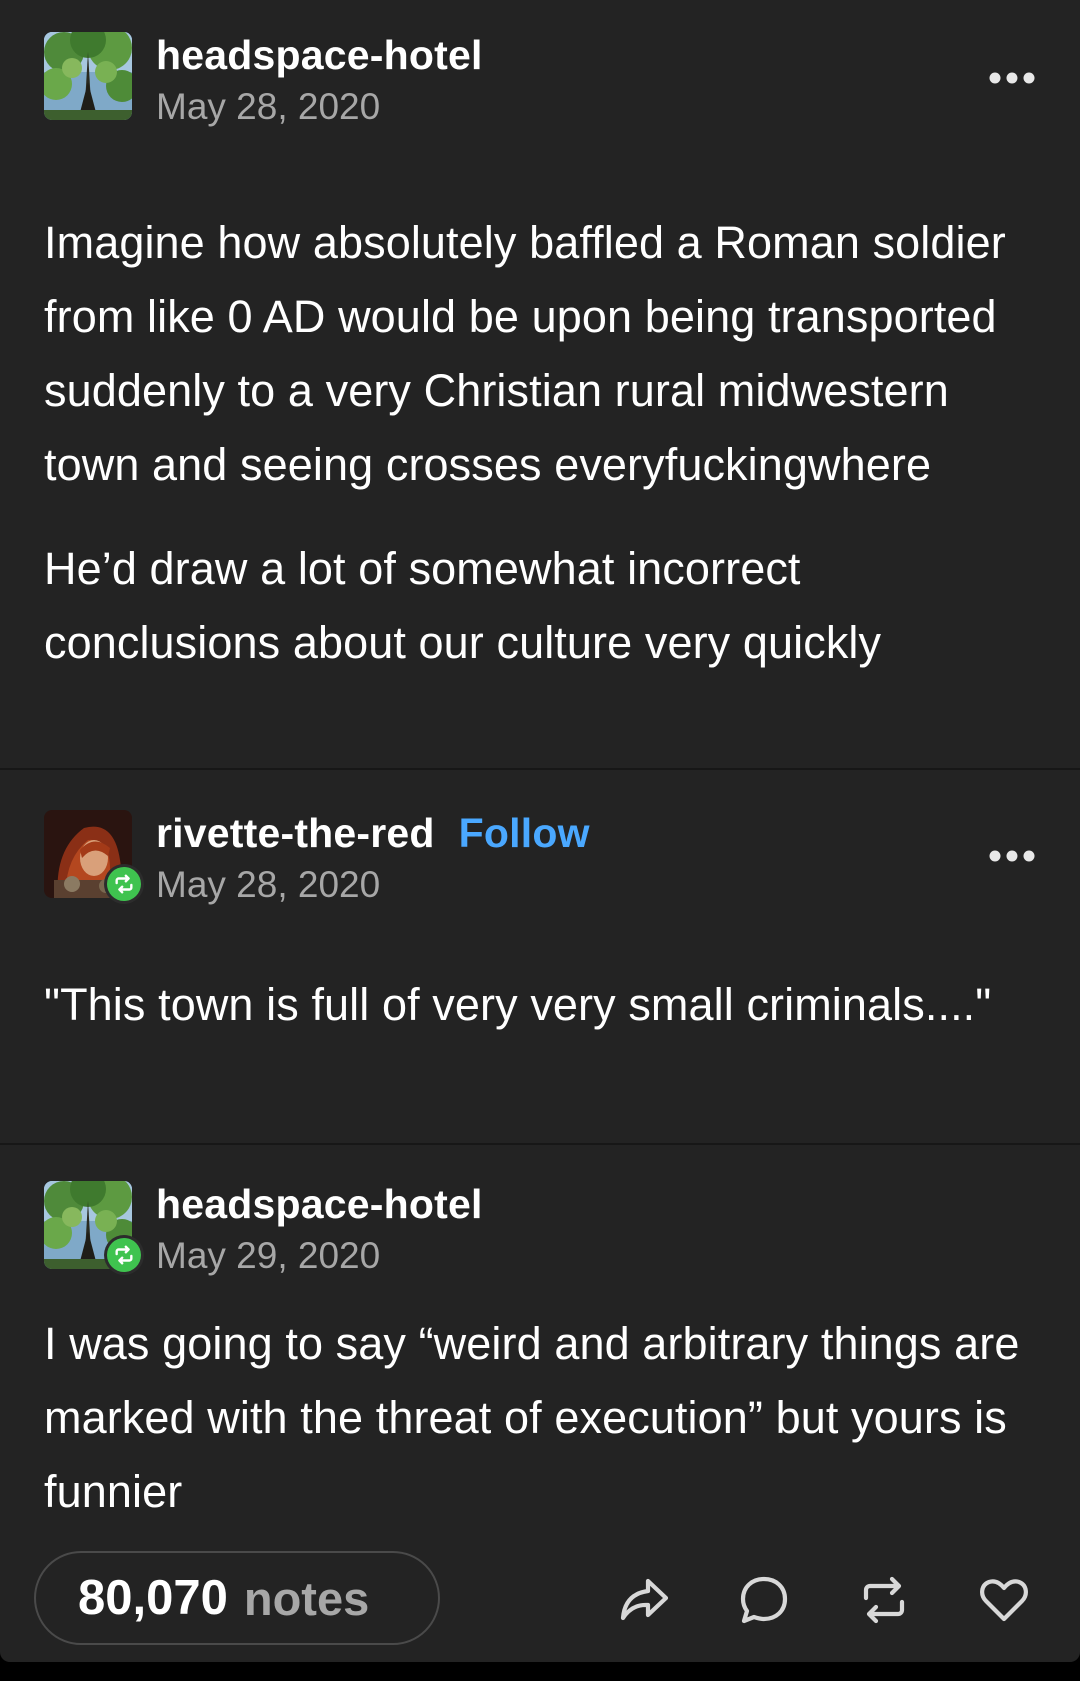 This screenshot has height=1681, width=1080. I want to click on post-header: headspace-hotel May 28, 2020, so click(540, 79).